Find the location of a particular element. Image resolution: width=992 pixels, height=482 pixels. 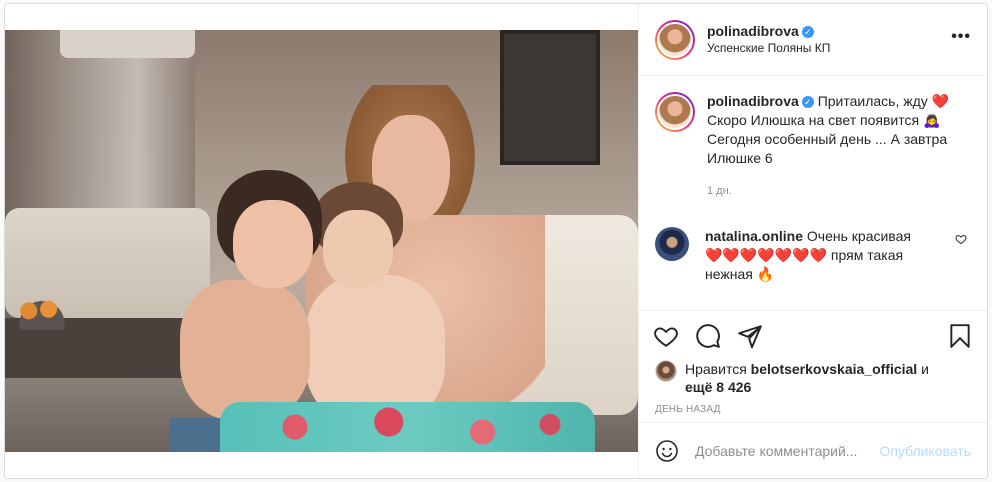

caption-avatar is located at coordinates (675, 112).